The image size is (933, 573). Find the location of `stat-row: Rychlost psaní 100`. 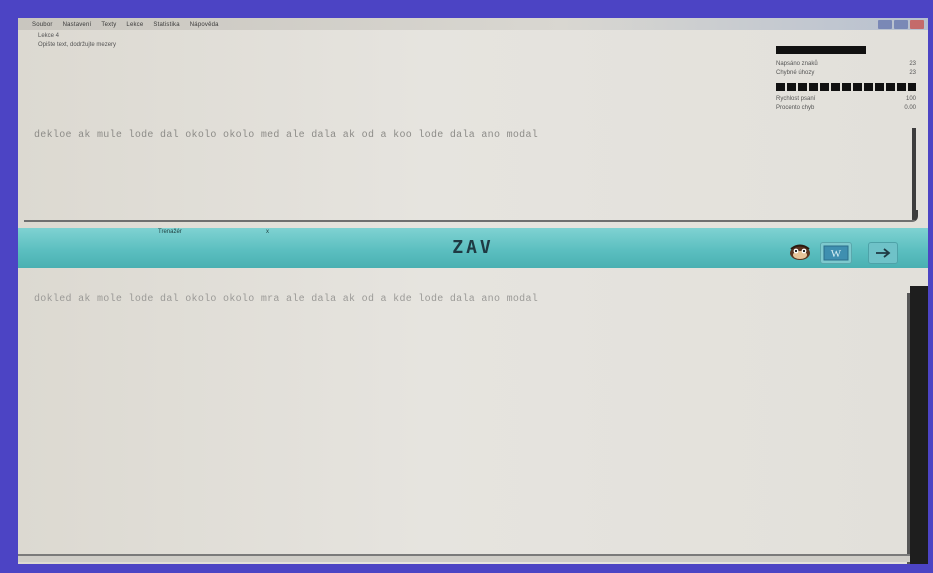

stat-row: Rychlost psaní 100 is located at coordinates (846, 99).